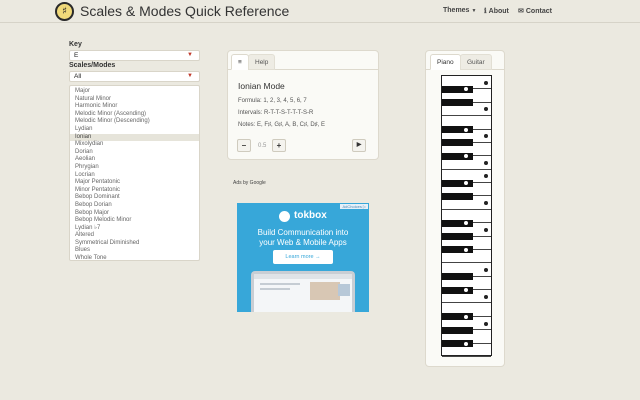 The image size is (640, 400). I want to click on scale-list-item: Natural Minor, so click(134, 100).